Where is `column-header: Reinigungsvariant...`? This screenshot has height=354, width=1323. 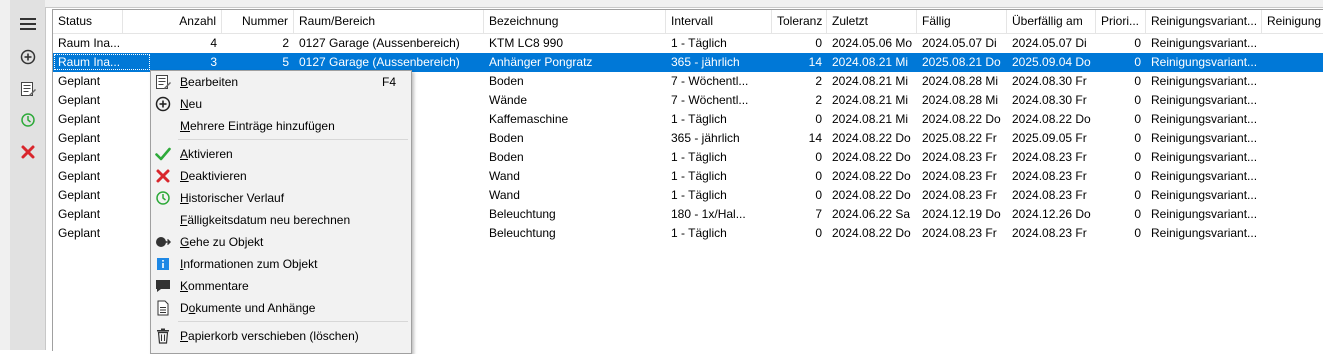
column-header: Reinigungsvariant... is located at coordinates (1204, 21).